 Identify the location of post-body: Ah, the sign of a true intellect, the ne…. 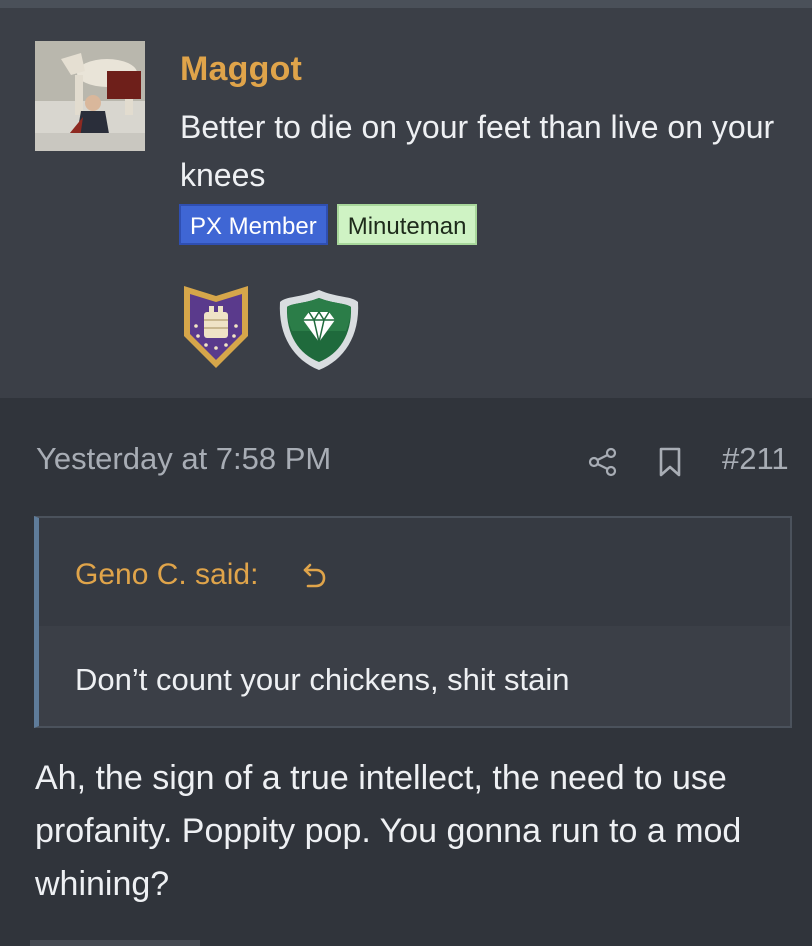
(388, 831).